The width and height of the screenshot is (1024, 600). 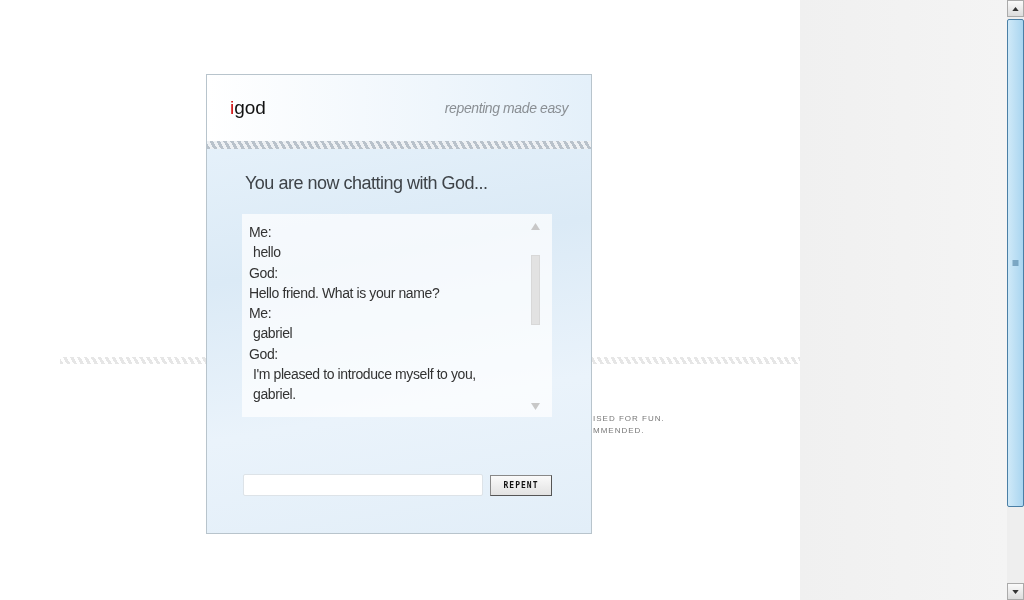 What do you see at coordinates (364, 385) in the screenshot?
I see `chat-line: I'm pleased to introduce myself to you, gabriel.` at bounding box center [364, 385].